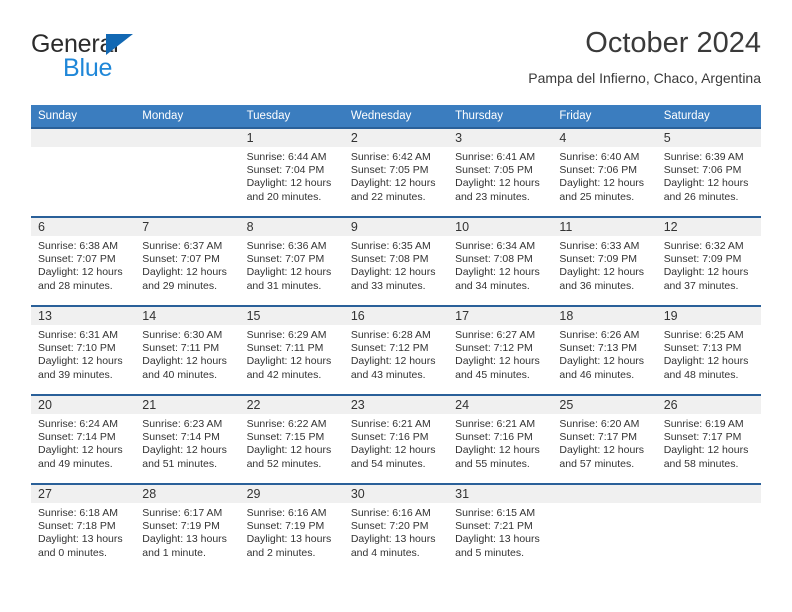 This screenshot has width=792, height=612. Describe the element at coordinates (604, 316) in the screenshot. I see `day-number: 18` at that location.